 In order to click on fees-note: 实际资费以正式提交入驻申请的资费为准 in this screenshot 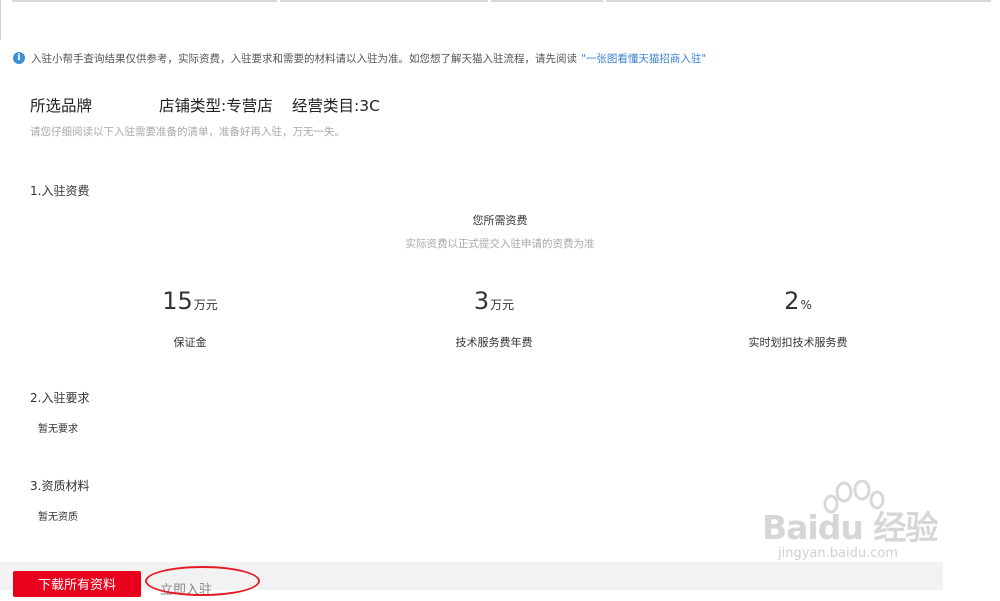, I will do `click(500, 244)`.